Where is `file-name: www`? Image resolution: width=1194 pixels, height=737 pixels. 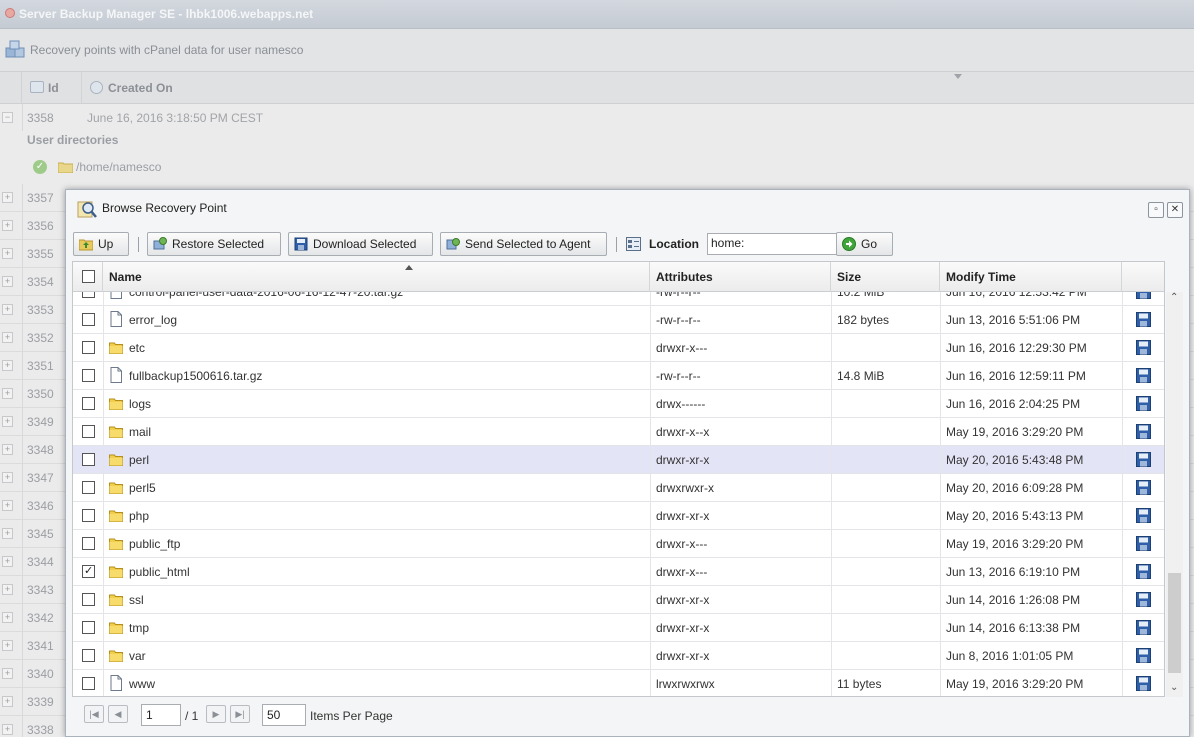 file-name: www is located at coordinates (142, 684).